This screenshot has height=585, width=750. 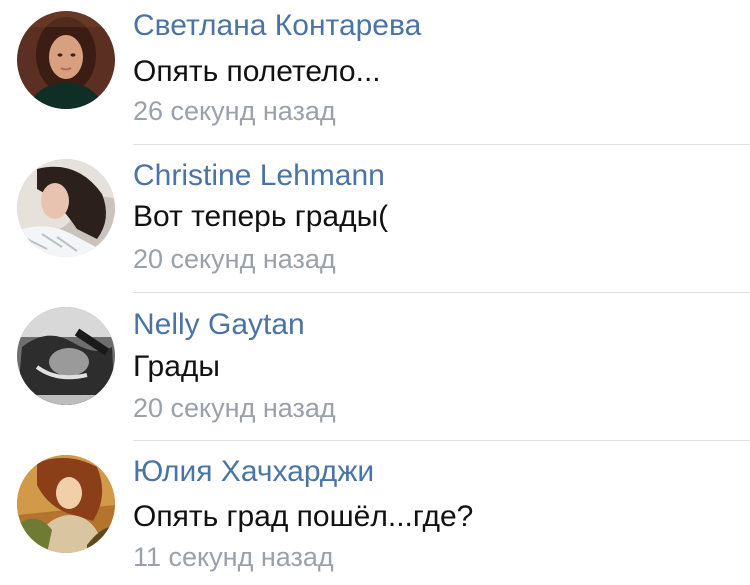 What do you see at coordinates (261, 216) in the screenshot?
I see `comment-text: Вот теперь грады(` at bounding box center [261, 216].